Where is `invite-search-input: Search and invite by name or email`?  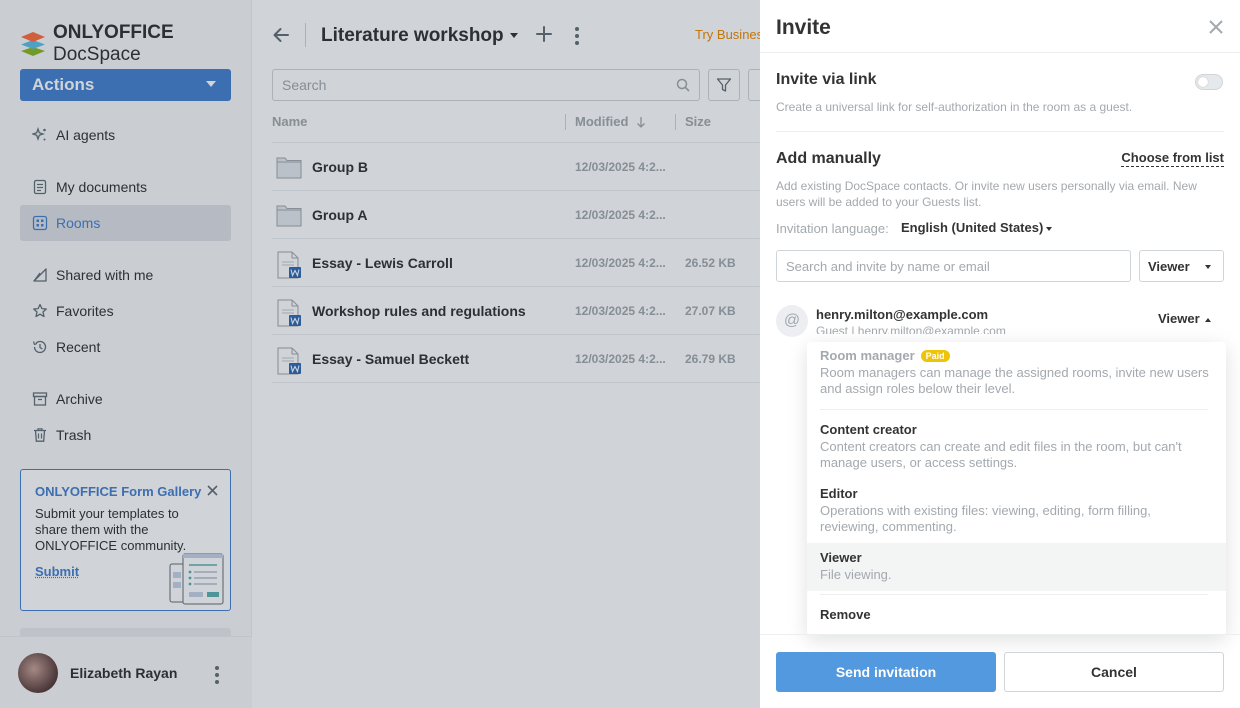
invite-search-input: Search and invite by name or email is located at coordinates (953, 266).